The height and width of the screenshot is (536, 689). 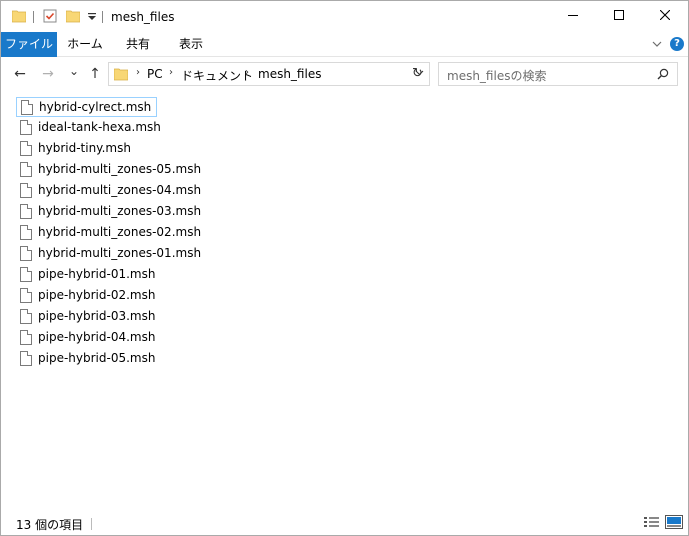 What do you see at coordinates (418, 74) in the screenshot?
I see `refresh-button: ↻` at bounding box center [418, 74].